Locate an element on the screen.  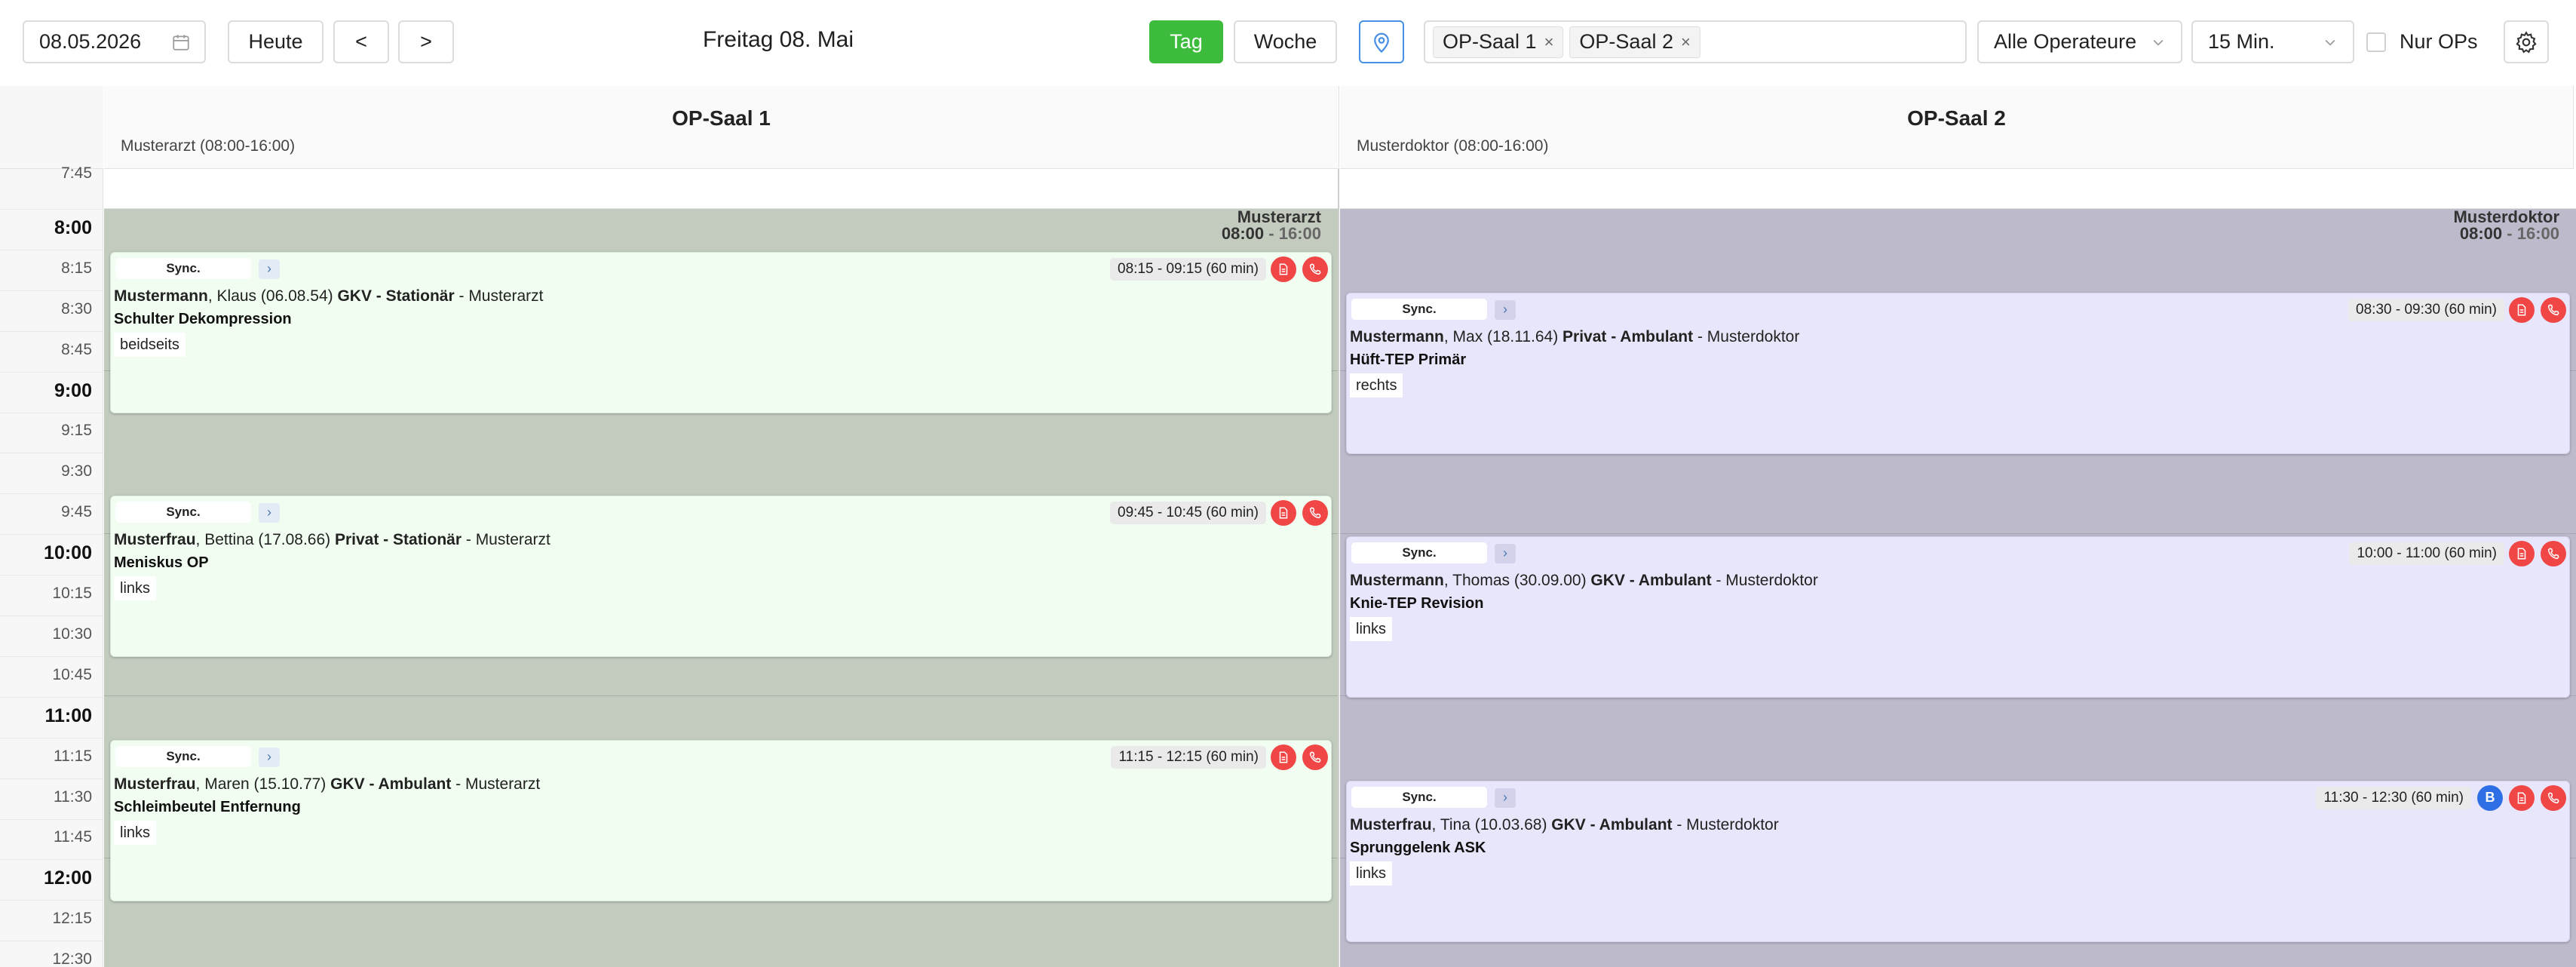
time-badge: 08:15 - 09:15 (60 min) is located at coordinates (1188, 269).